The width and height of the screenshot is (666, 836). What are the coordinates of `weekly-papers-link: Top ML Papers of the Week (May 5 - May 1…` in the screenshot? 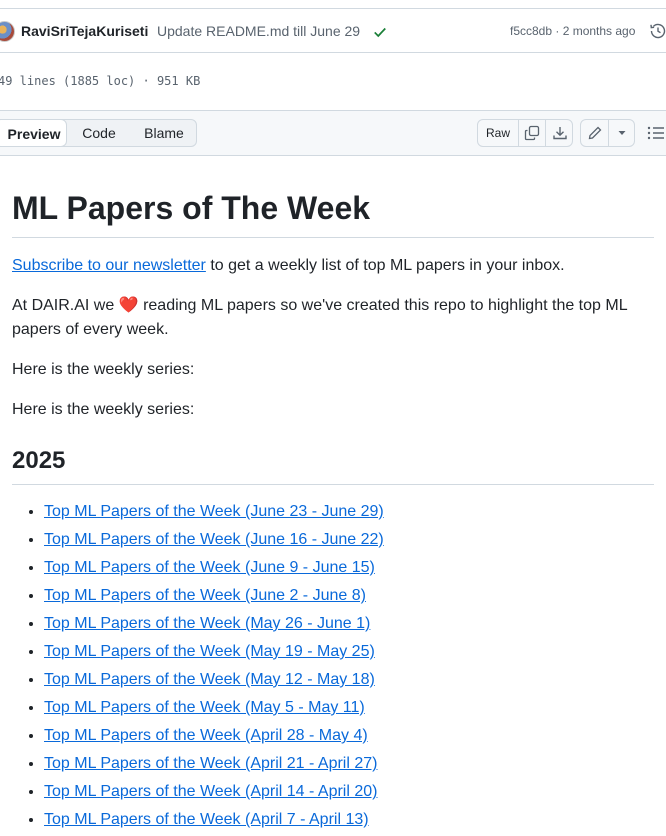 It's located at (204, 707).